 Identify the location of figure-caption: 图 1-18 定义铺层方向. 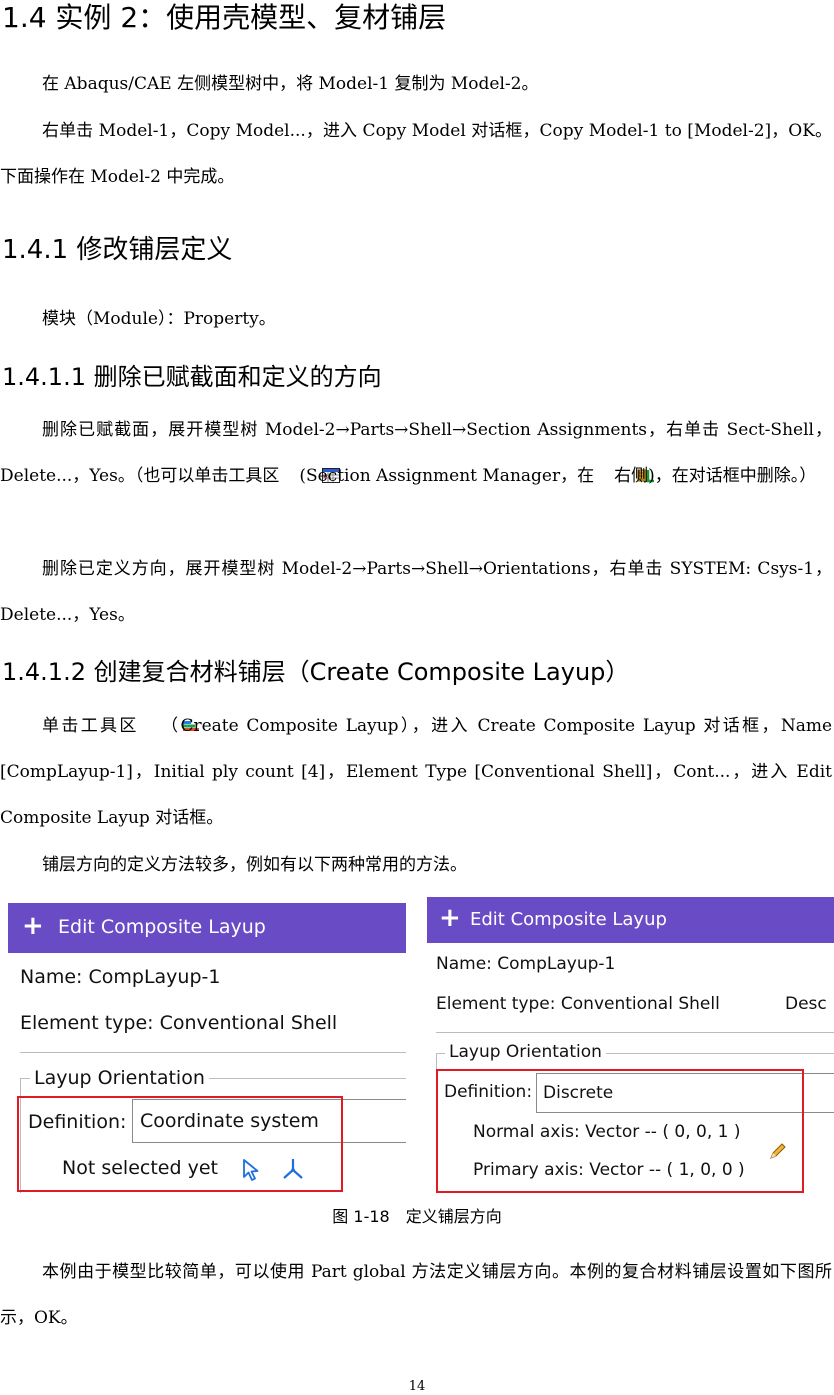
(417, 1216).